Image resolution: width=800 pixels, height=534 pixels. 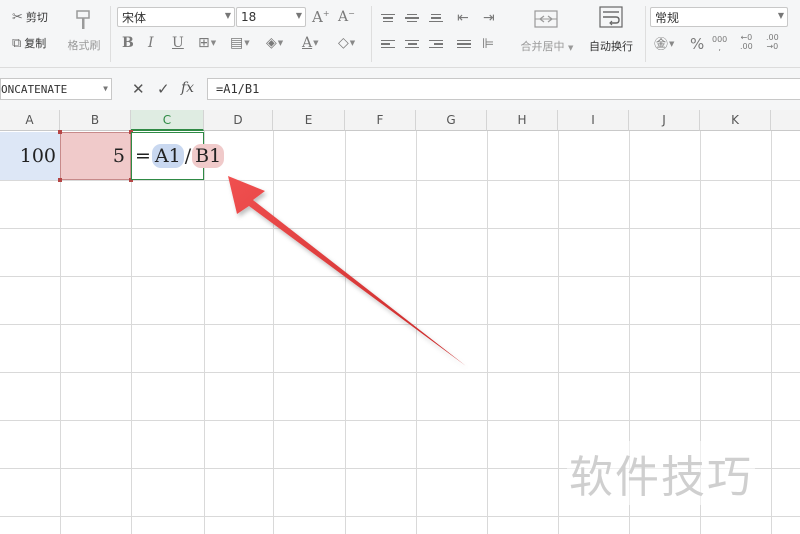 What do you see at coordinates (208, 156) in the screenshot?
I see `reference-b1: B1` at bounding box center [208, 156].